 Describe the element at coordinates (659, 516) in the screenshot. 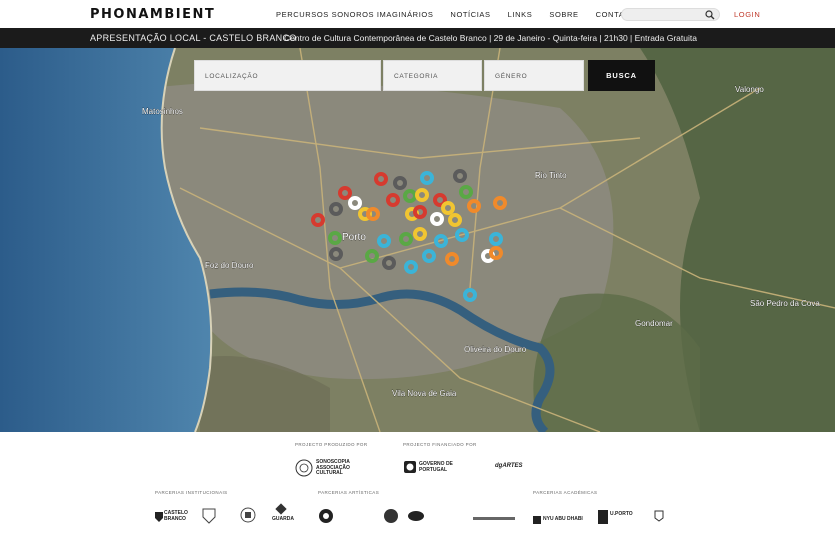

I see `academic-crest-icon` at that location.